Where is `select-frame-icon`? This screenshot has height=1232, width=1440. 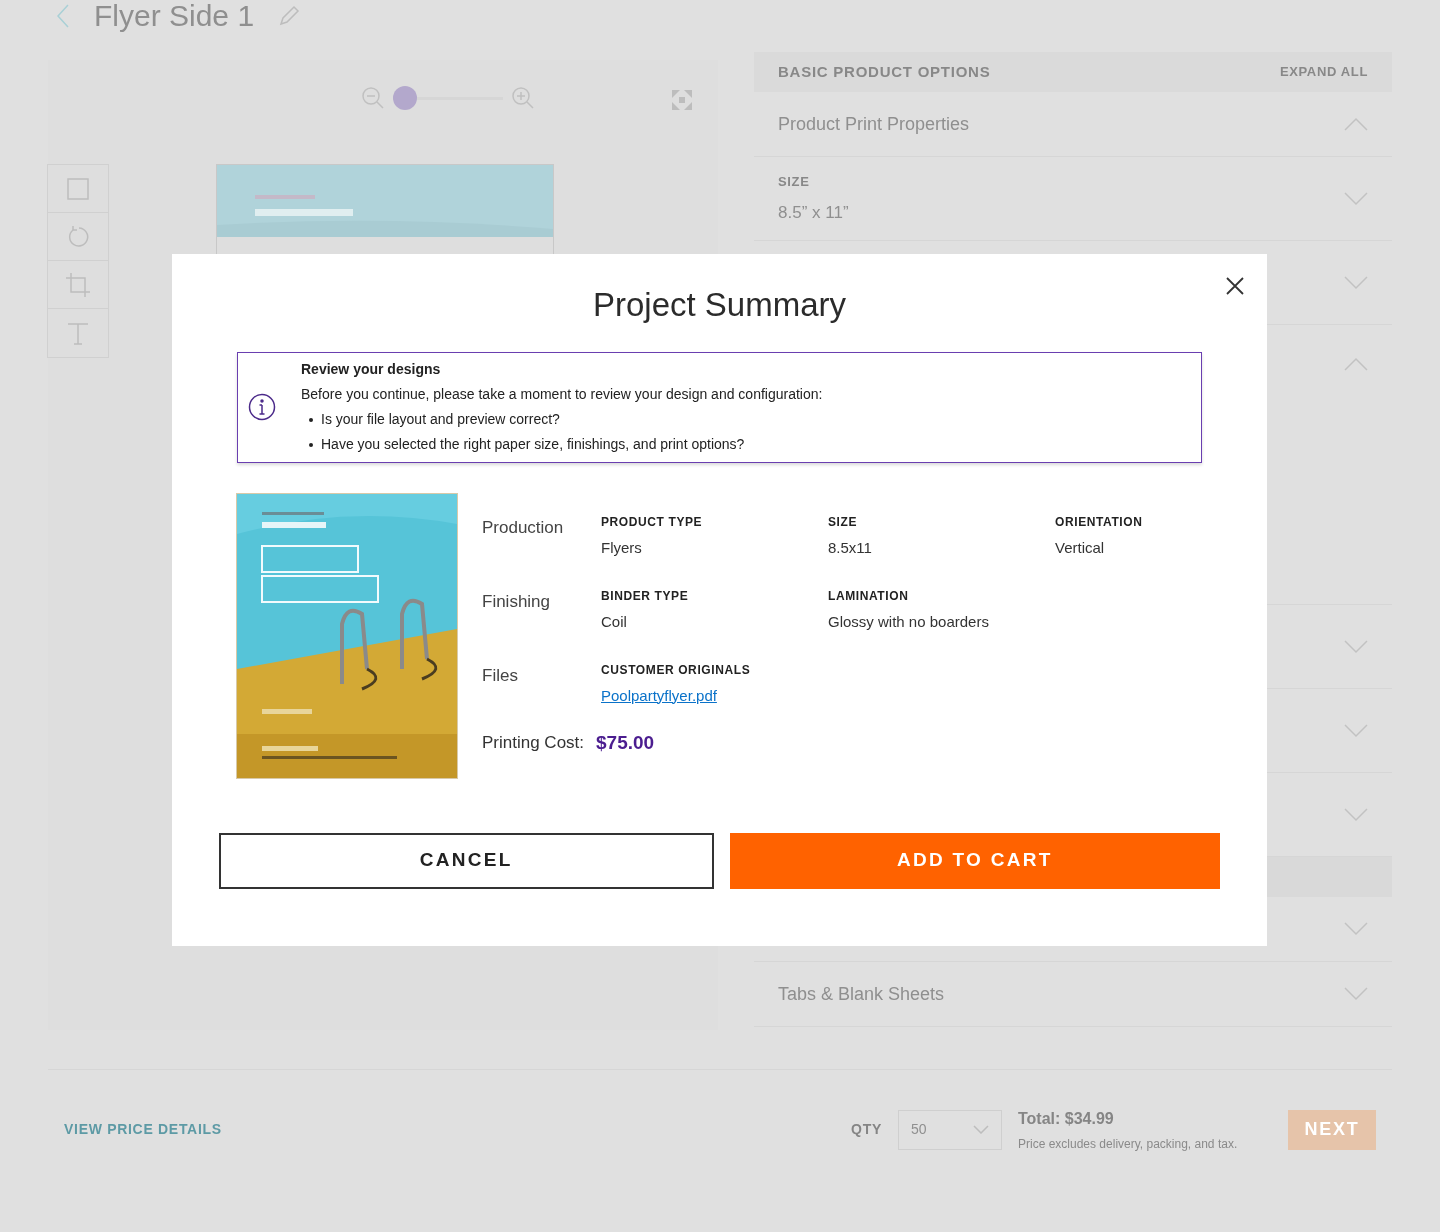
select-frame-icon is located at coordinates (78, 188).